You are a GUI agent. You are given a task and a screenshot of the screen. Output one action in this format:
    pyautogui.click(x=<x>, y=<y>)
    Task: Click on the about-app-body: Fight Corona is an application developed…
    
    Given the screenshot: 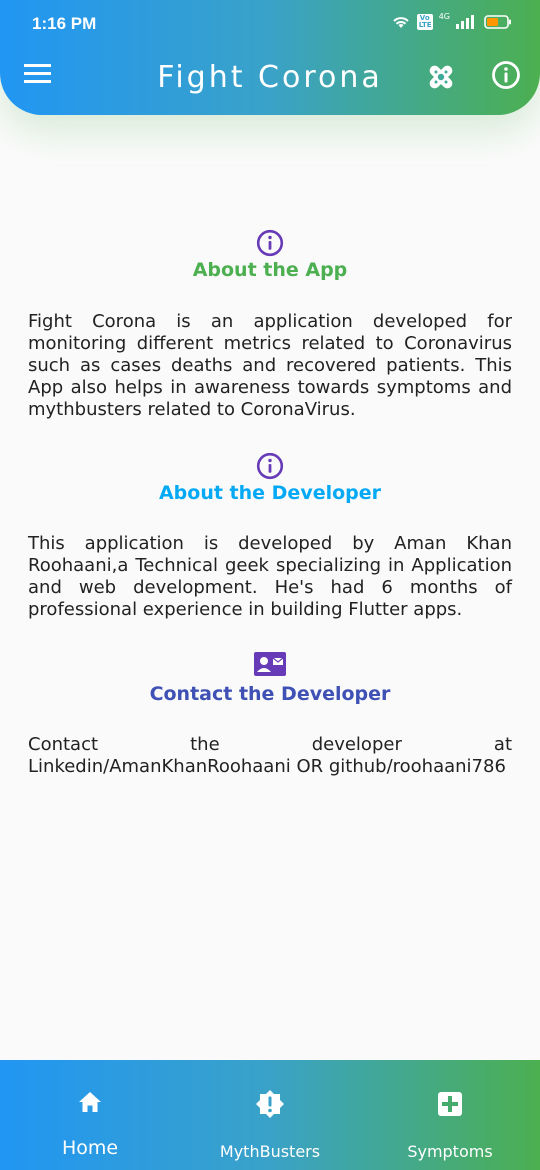 What is the action you would take?
    pyautogui.click(x=270, y=365)
    